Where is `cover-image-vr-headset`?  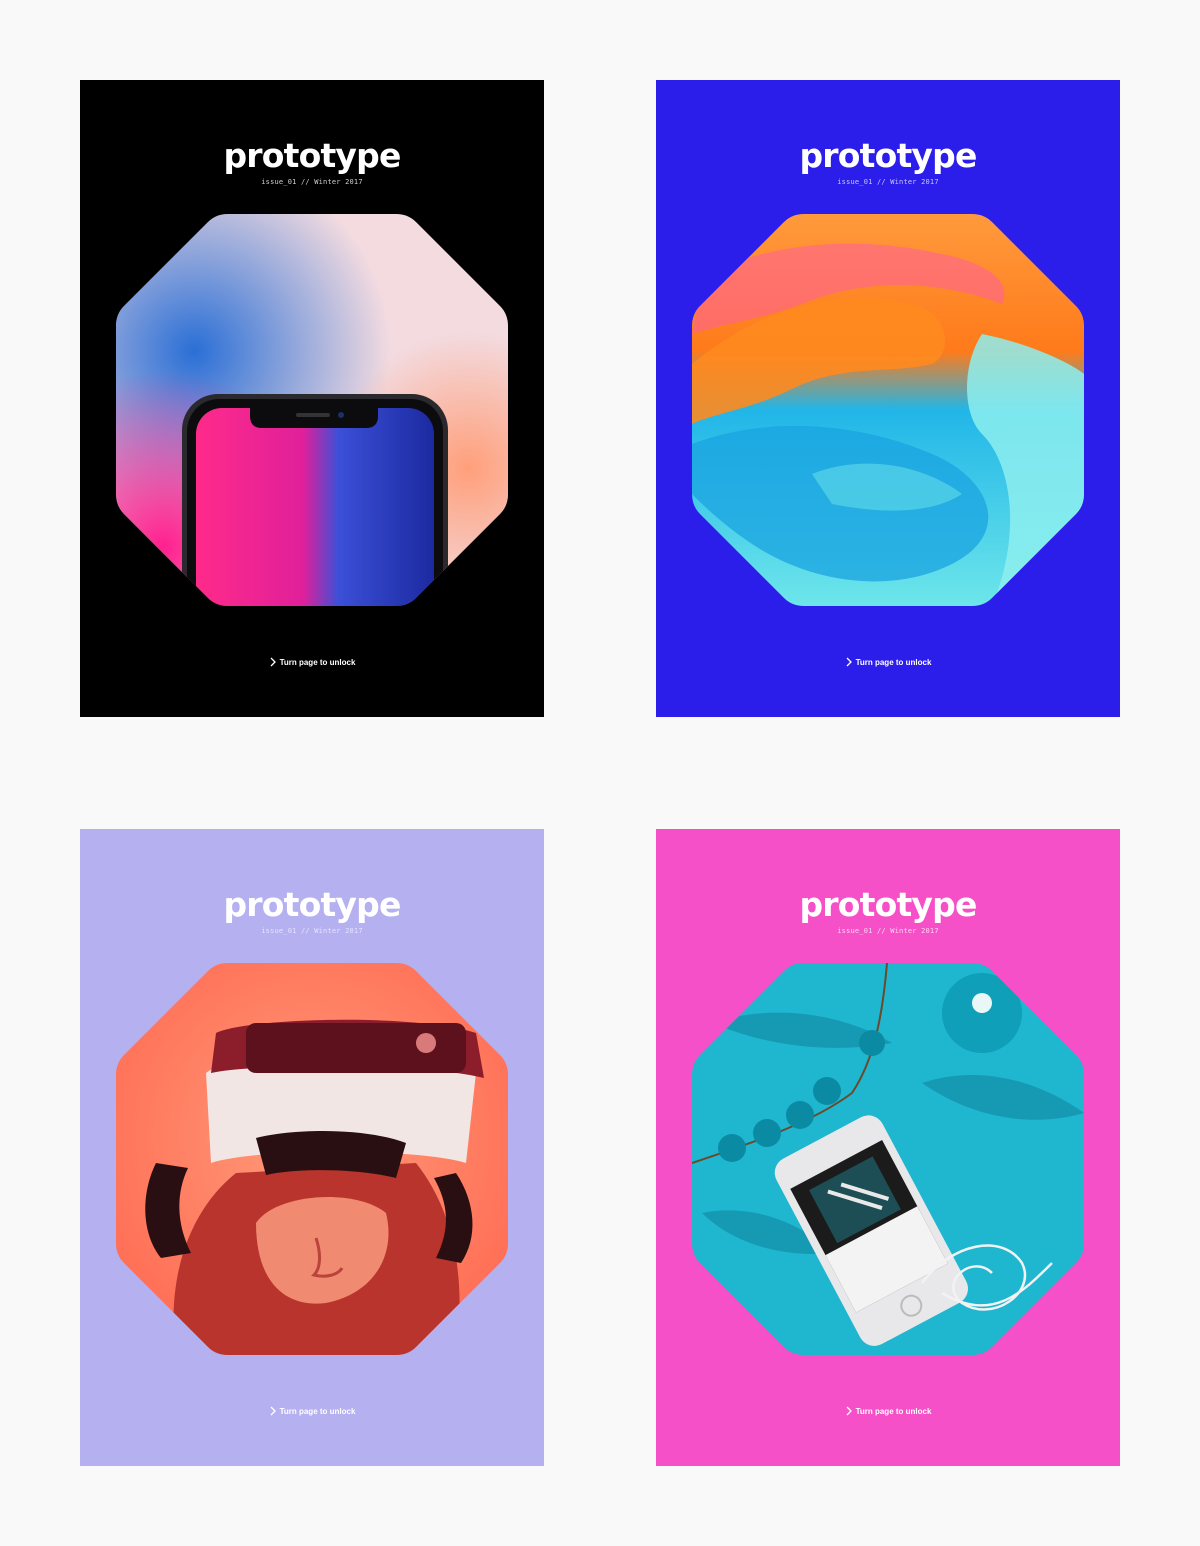
cover-image-vr-headset is located at coordinates (312, 1159).